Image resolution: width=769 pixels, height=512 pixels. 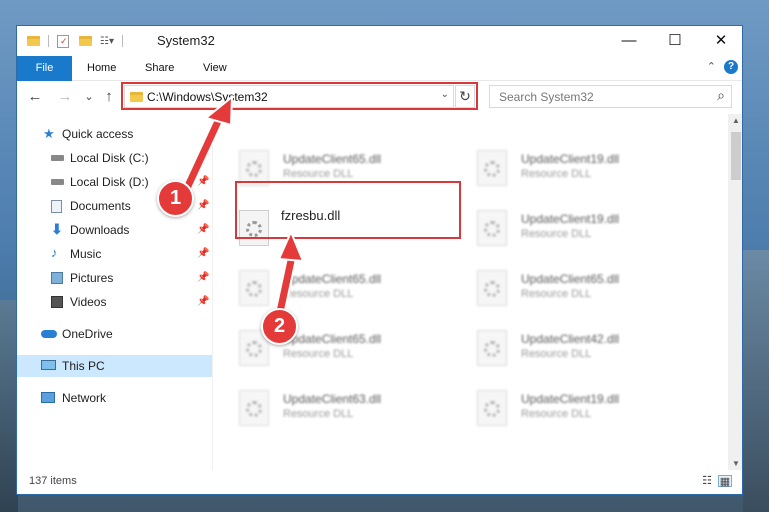 I want to click on sidebar-item-onedrive: OneDrive, so click(x=114, y=334).